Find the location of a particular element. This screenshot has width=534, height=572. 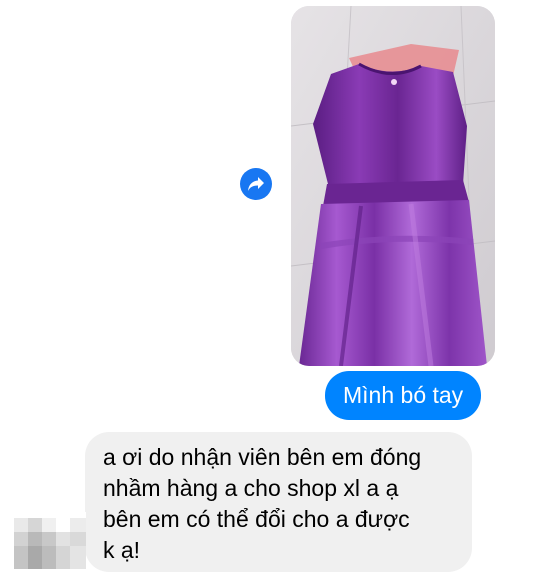

sent-message-text: Mình bó tay is located at coordinates (403, 395).